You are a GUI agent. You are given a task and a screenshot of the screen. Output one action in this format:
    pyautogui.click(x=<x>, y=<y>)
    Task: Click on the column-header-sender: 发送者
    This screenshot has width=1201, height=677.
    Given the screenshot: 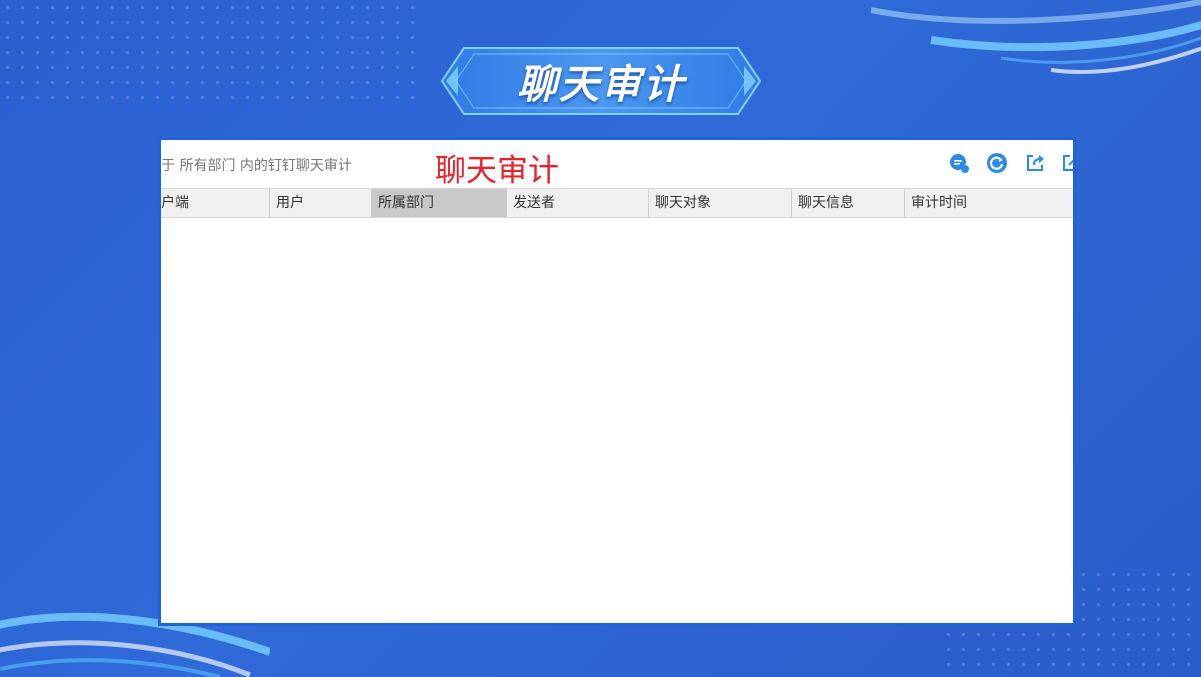 What is the action you would take?
    pyautogui.click(x=578, y=203)
    